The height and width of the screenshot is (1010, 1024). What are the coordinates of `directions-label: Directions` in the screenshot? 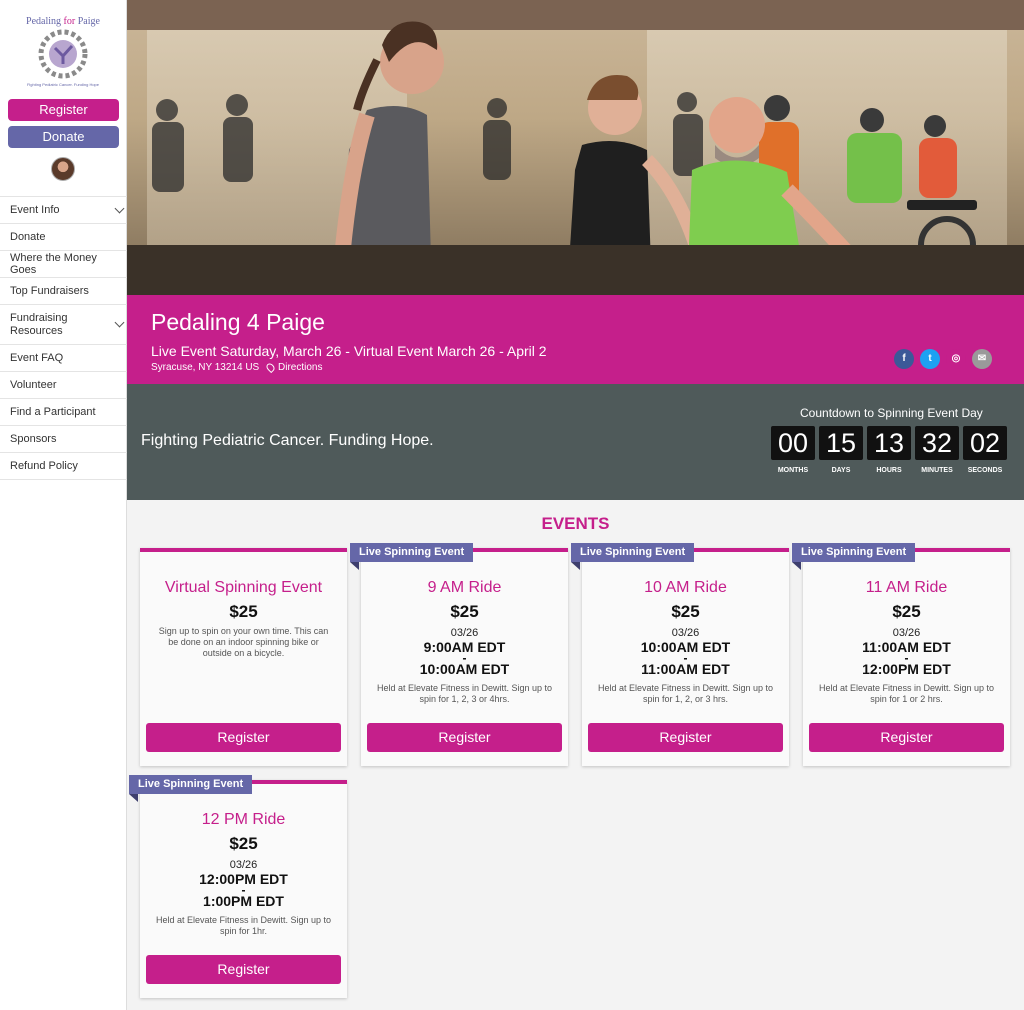 It's located at (300, 367).